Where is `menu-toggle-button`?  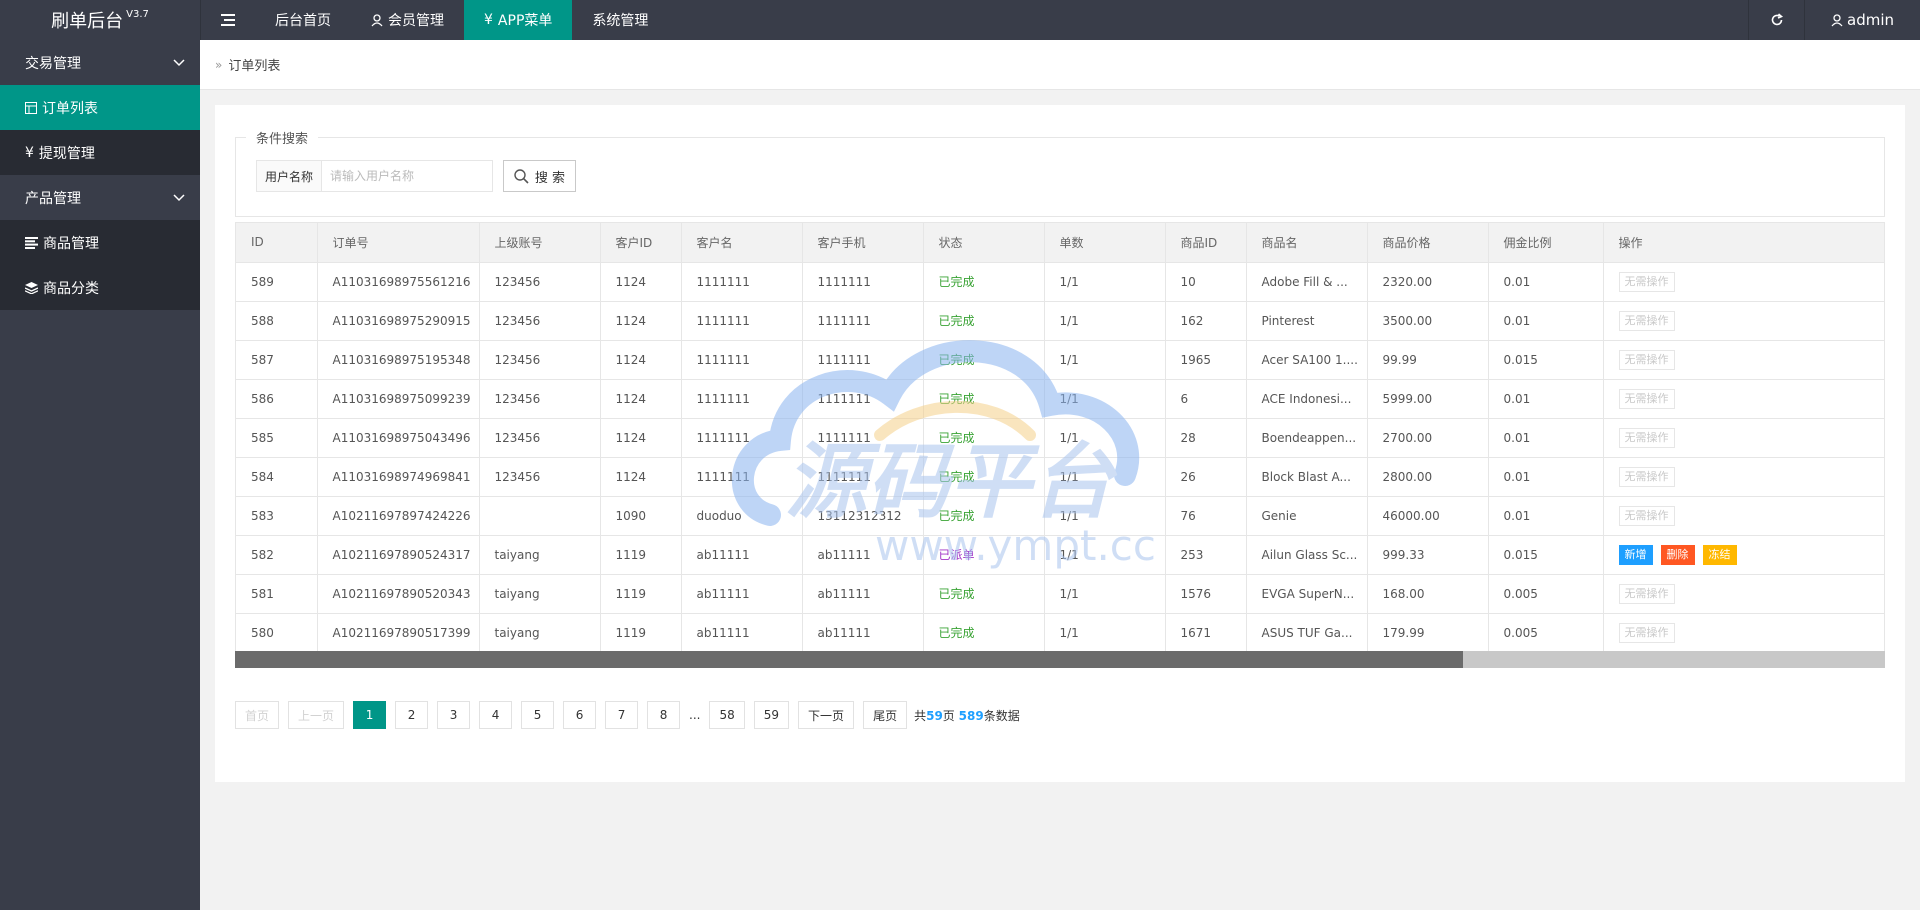
menu-toggle-button is located at coordinates (227, 20).